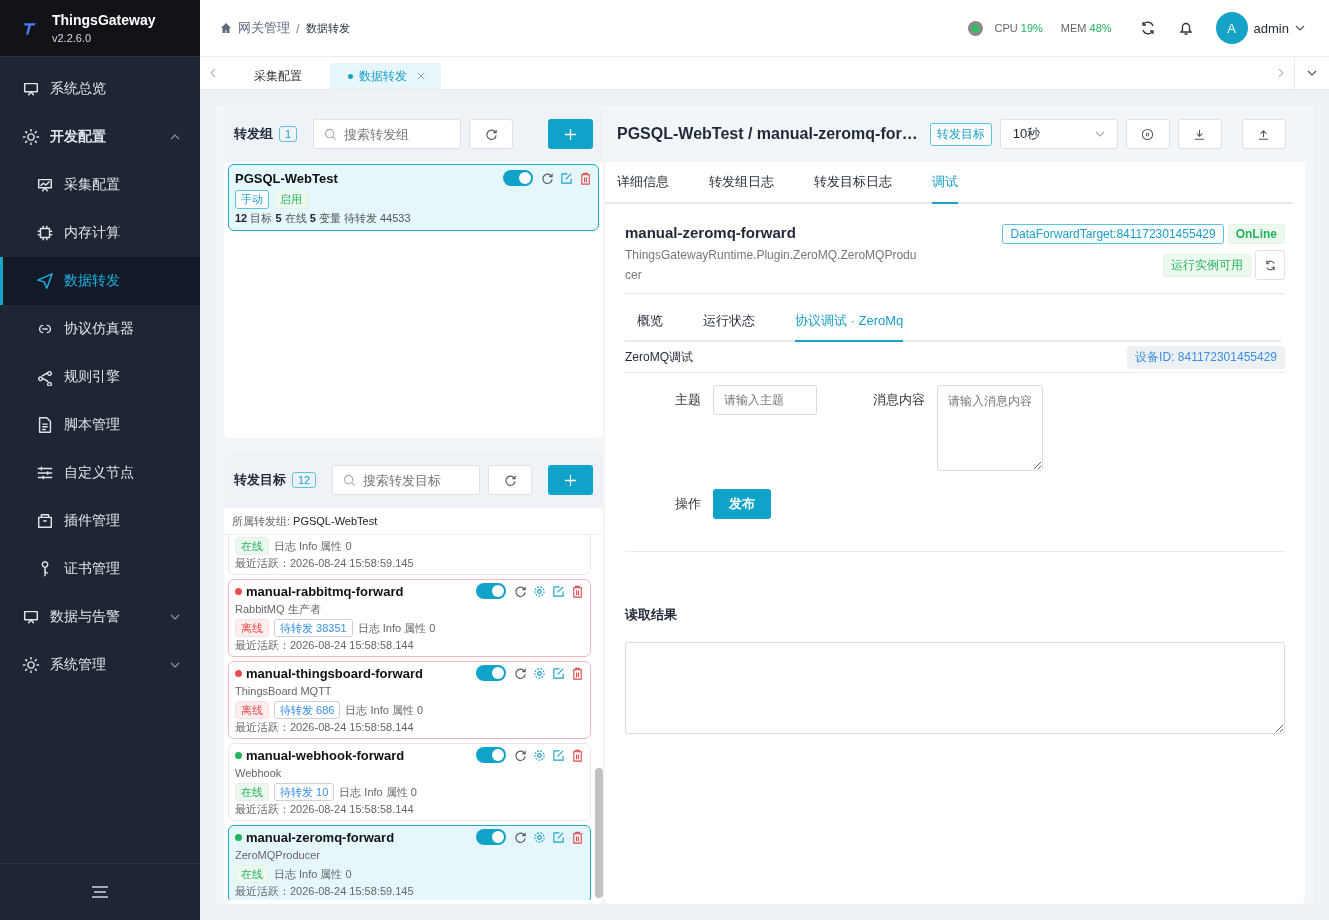 This screenshot has width=1329, height=920. Describe the element at coordinates (1058, 134) in the screenshot. I see `interval-select: 10秒` at that location.